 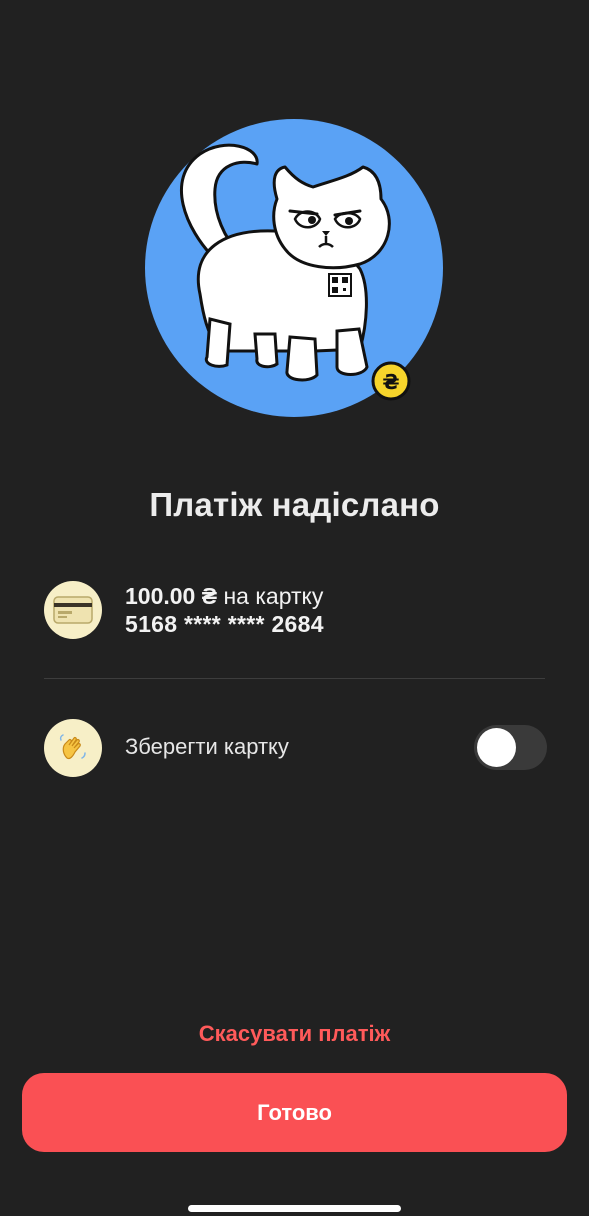 I want to click on coin-symbol: ₴, so click(x=390, y=382).